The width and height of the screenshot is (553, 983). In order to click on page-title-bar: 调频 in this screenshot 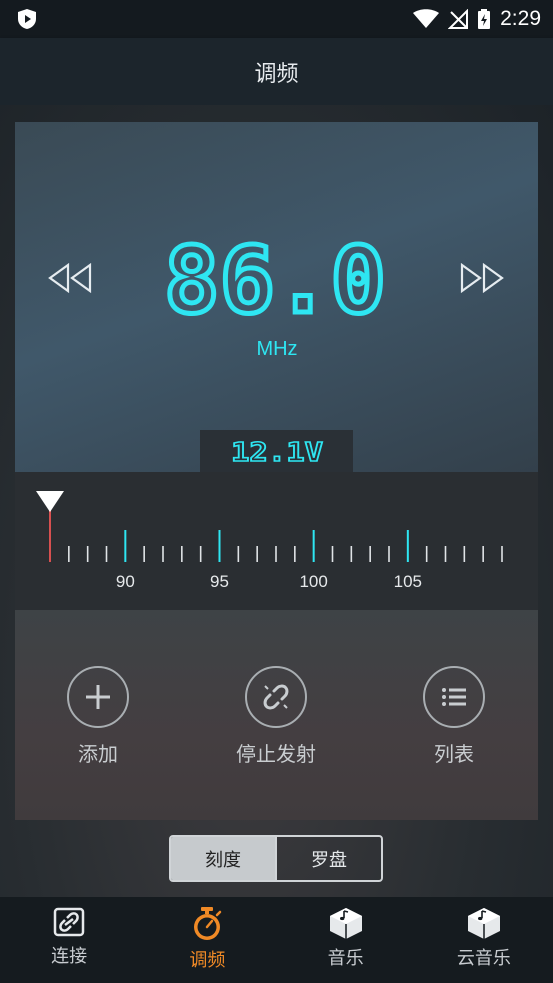, I will do `click(276, 71)`.